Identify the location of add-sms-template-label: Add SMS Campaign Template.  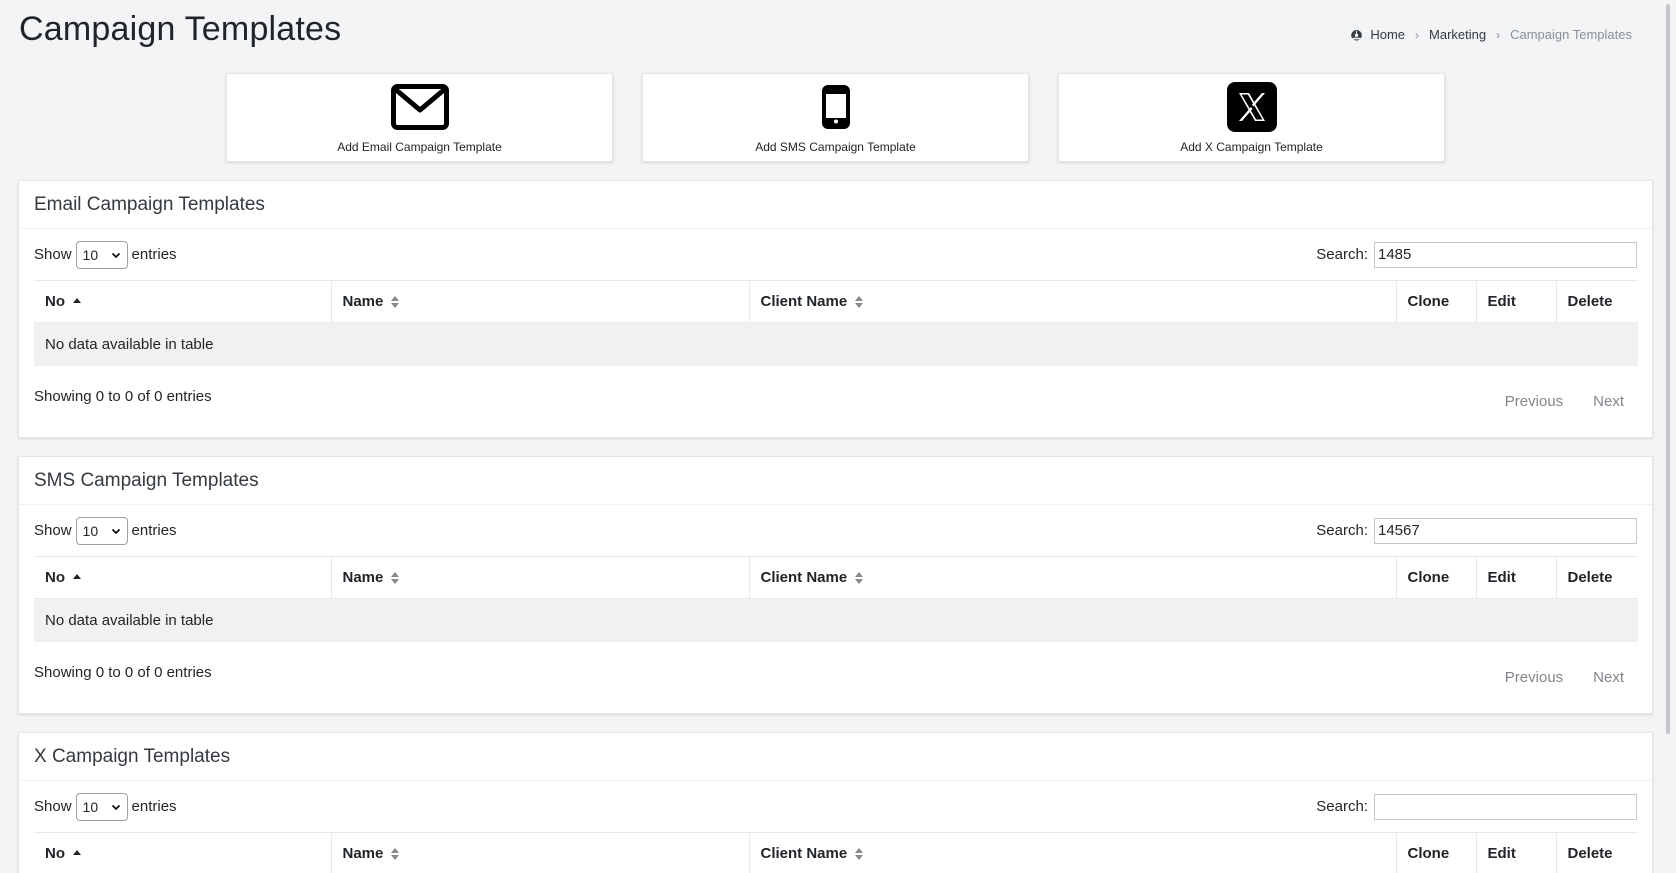
(835, 147).